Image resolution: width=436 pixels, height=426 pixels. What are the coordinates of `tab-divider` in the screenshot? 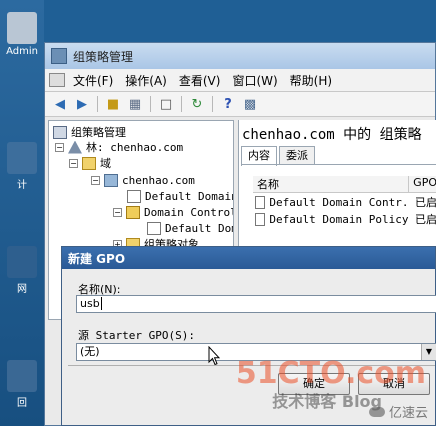 It's located at (338, 164).